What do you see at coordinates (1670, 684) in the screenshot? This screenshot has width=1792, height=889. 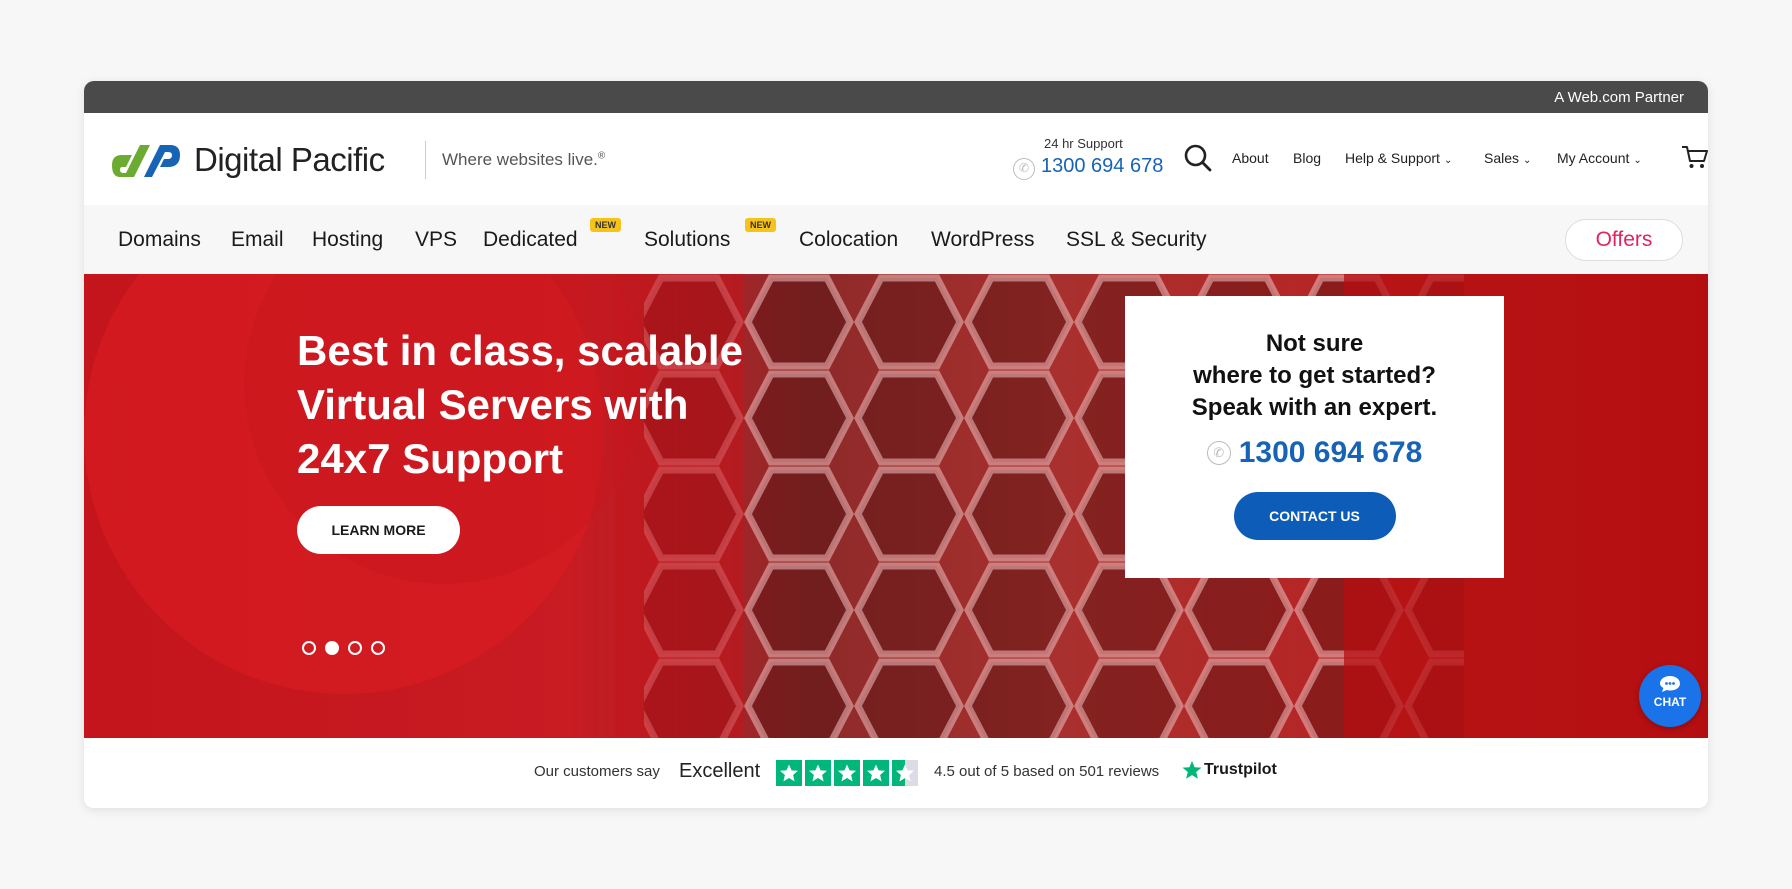 I see `chat-bubble-icon` at bounding box center [1670, 684].